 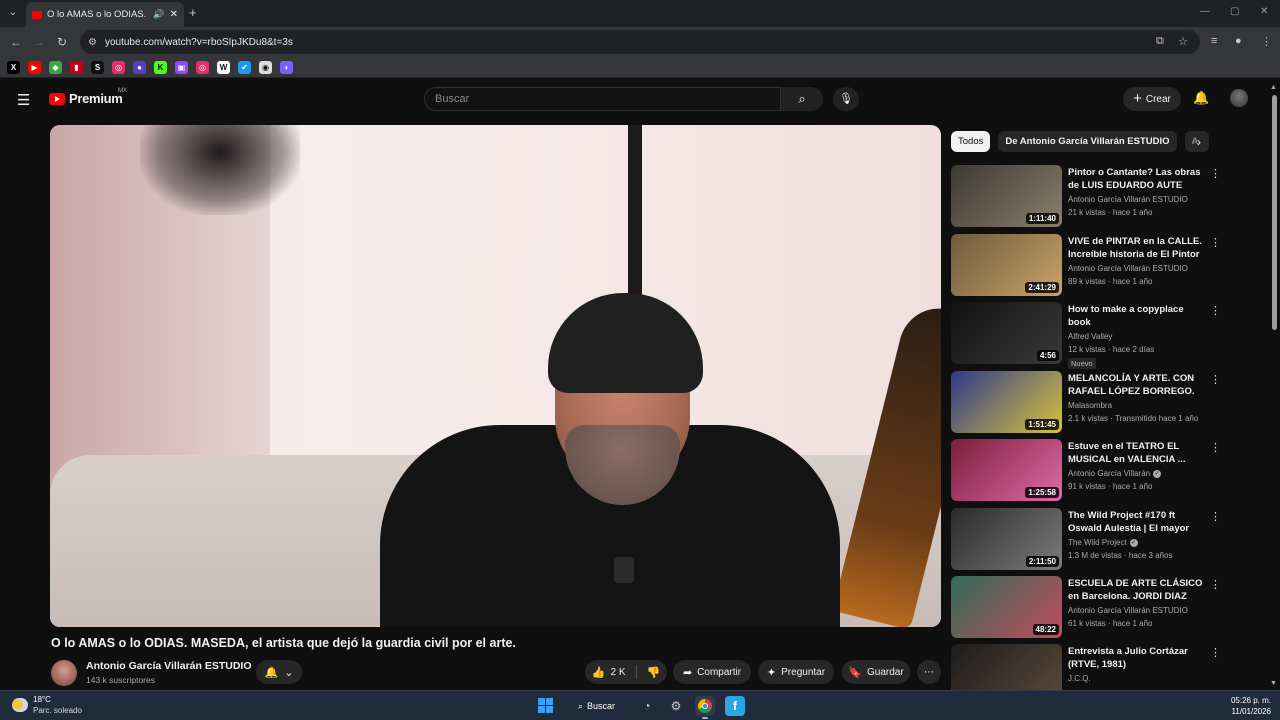 What do you see at coordinates (174, 14) in the screenshot?
I see `tab-close-icon: ✕` at bounding box center [174, 14].